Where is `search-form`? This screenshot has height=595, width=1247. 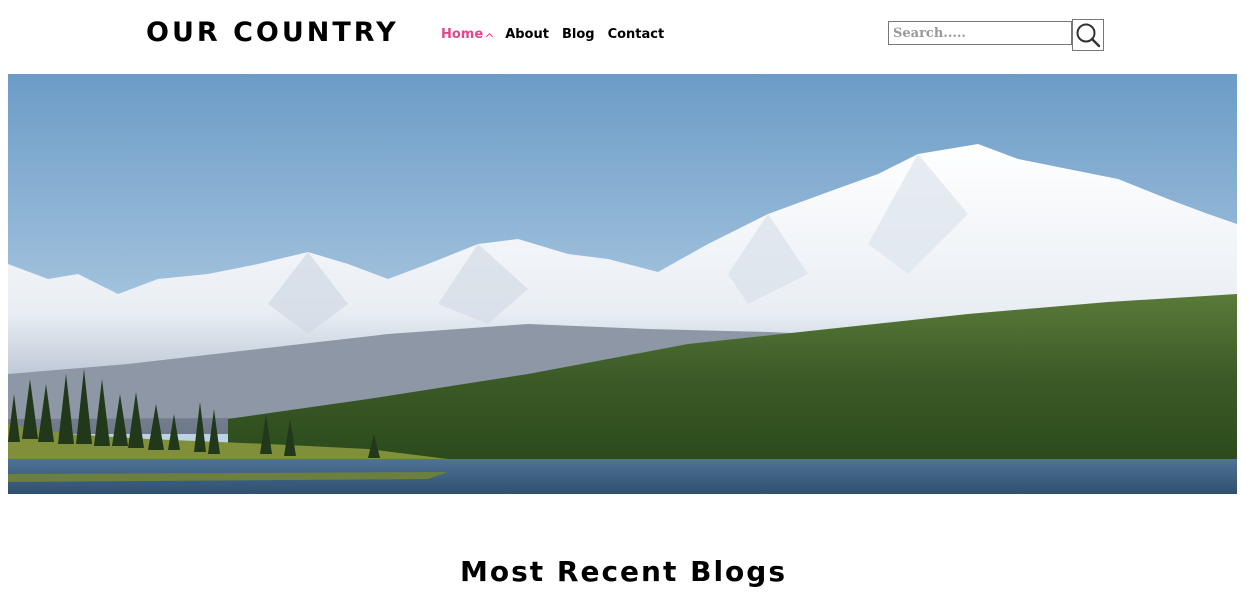
search-form is located at coordinates (996, 35).